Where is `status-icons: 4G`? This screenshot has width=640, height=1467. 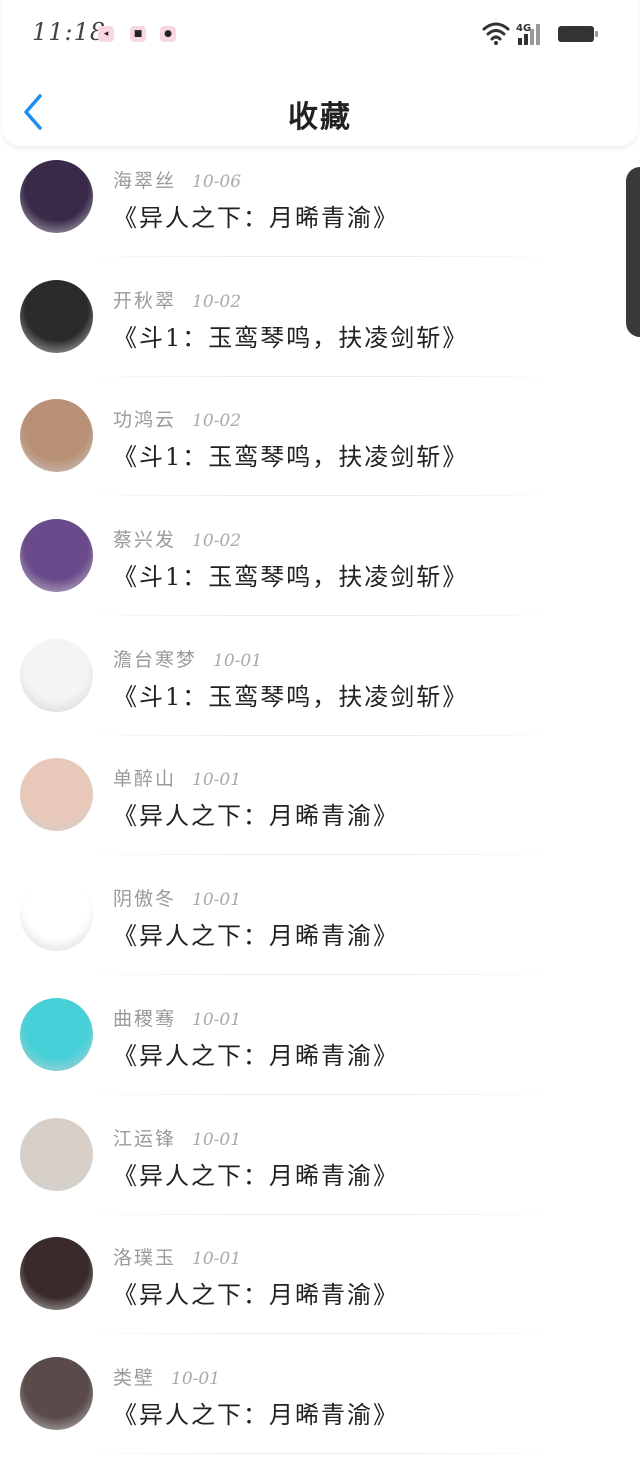
status-icons: 4G is located at coordinates (544, 33).